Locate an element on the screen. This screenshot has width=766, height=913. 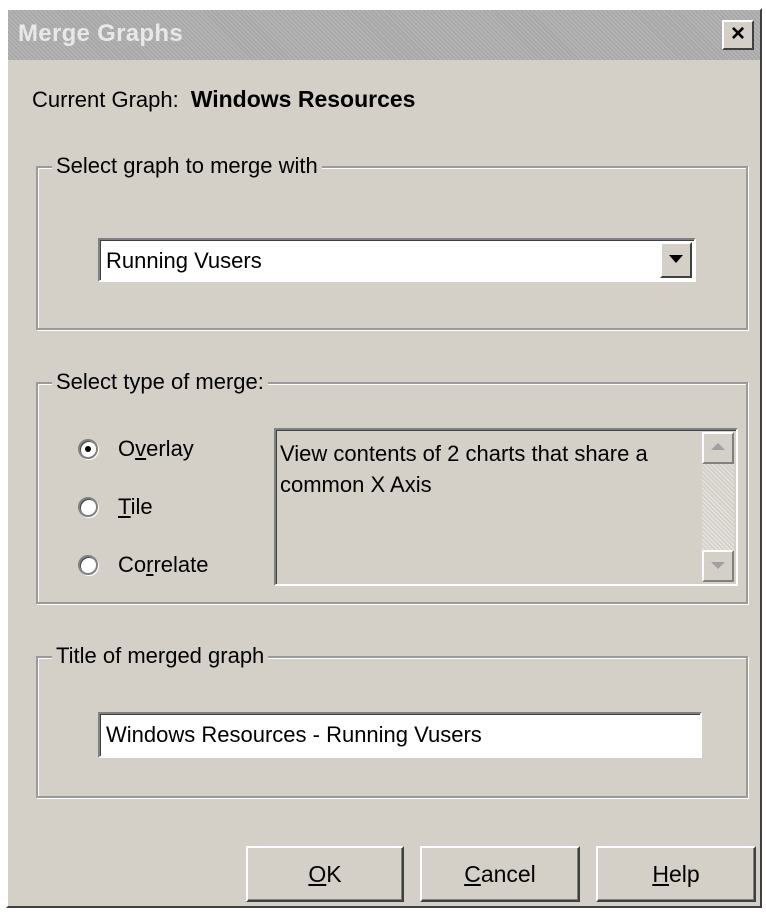
window-title: Merge Graphs is located at coordinates (100, 33).